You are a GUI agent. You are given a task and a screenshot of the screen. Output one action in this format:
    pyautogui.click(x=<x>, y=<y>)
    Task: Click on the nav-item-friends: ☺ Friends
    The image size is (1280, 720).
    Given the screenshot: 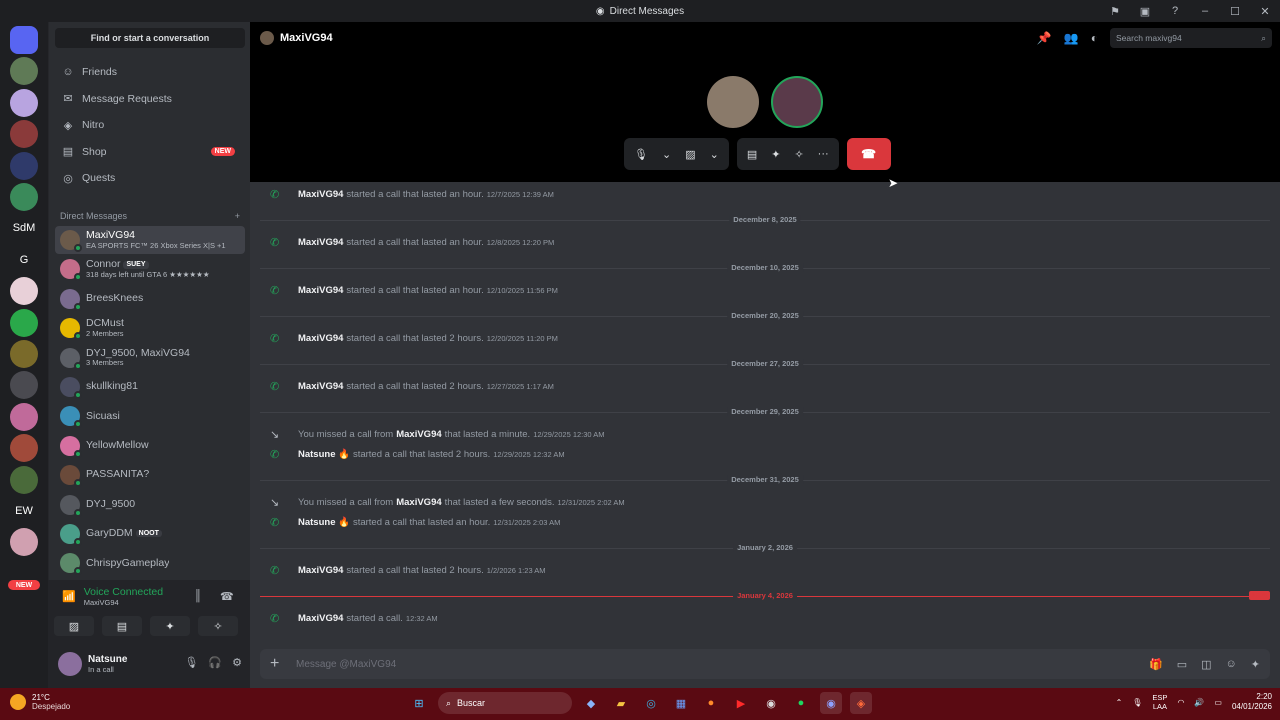 What is the action you would take?
    pyautogui.click(x=150, y=72)
    